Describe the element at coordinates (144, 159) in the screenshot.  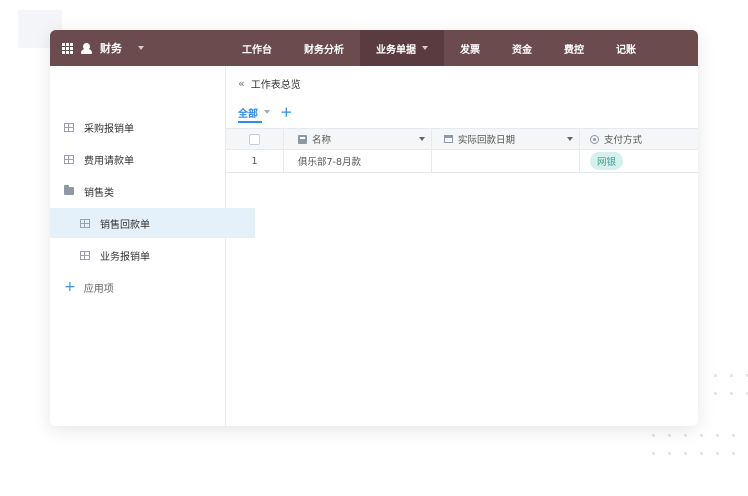
I see `sidebar-item-expense-request: 费用请款单` at that location.